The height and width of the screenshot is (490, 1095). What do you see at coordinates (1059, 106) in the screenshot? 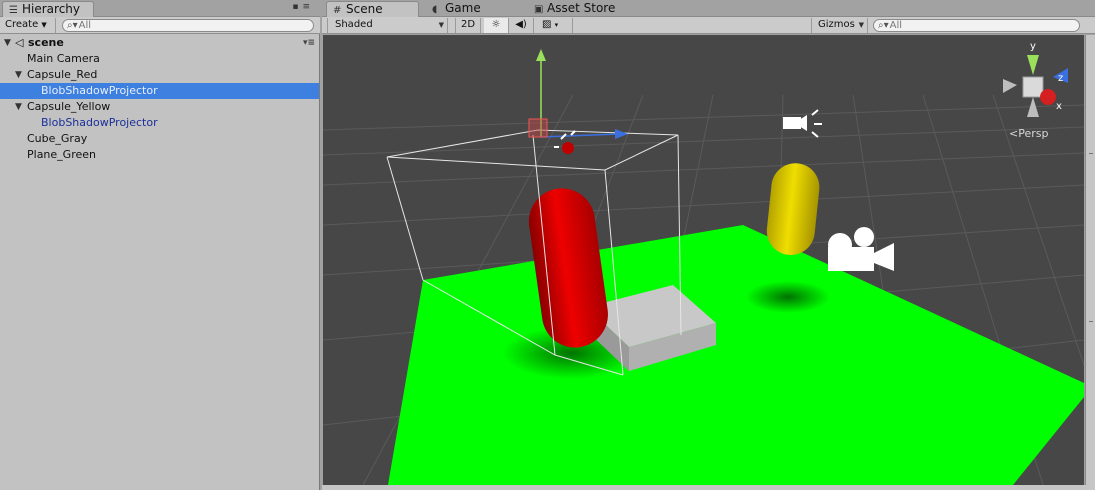
I see `gizmo-x-label: x` at bounding box center [1059, 106].